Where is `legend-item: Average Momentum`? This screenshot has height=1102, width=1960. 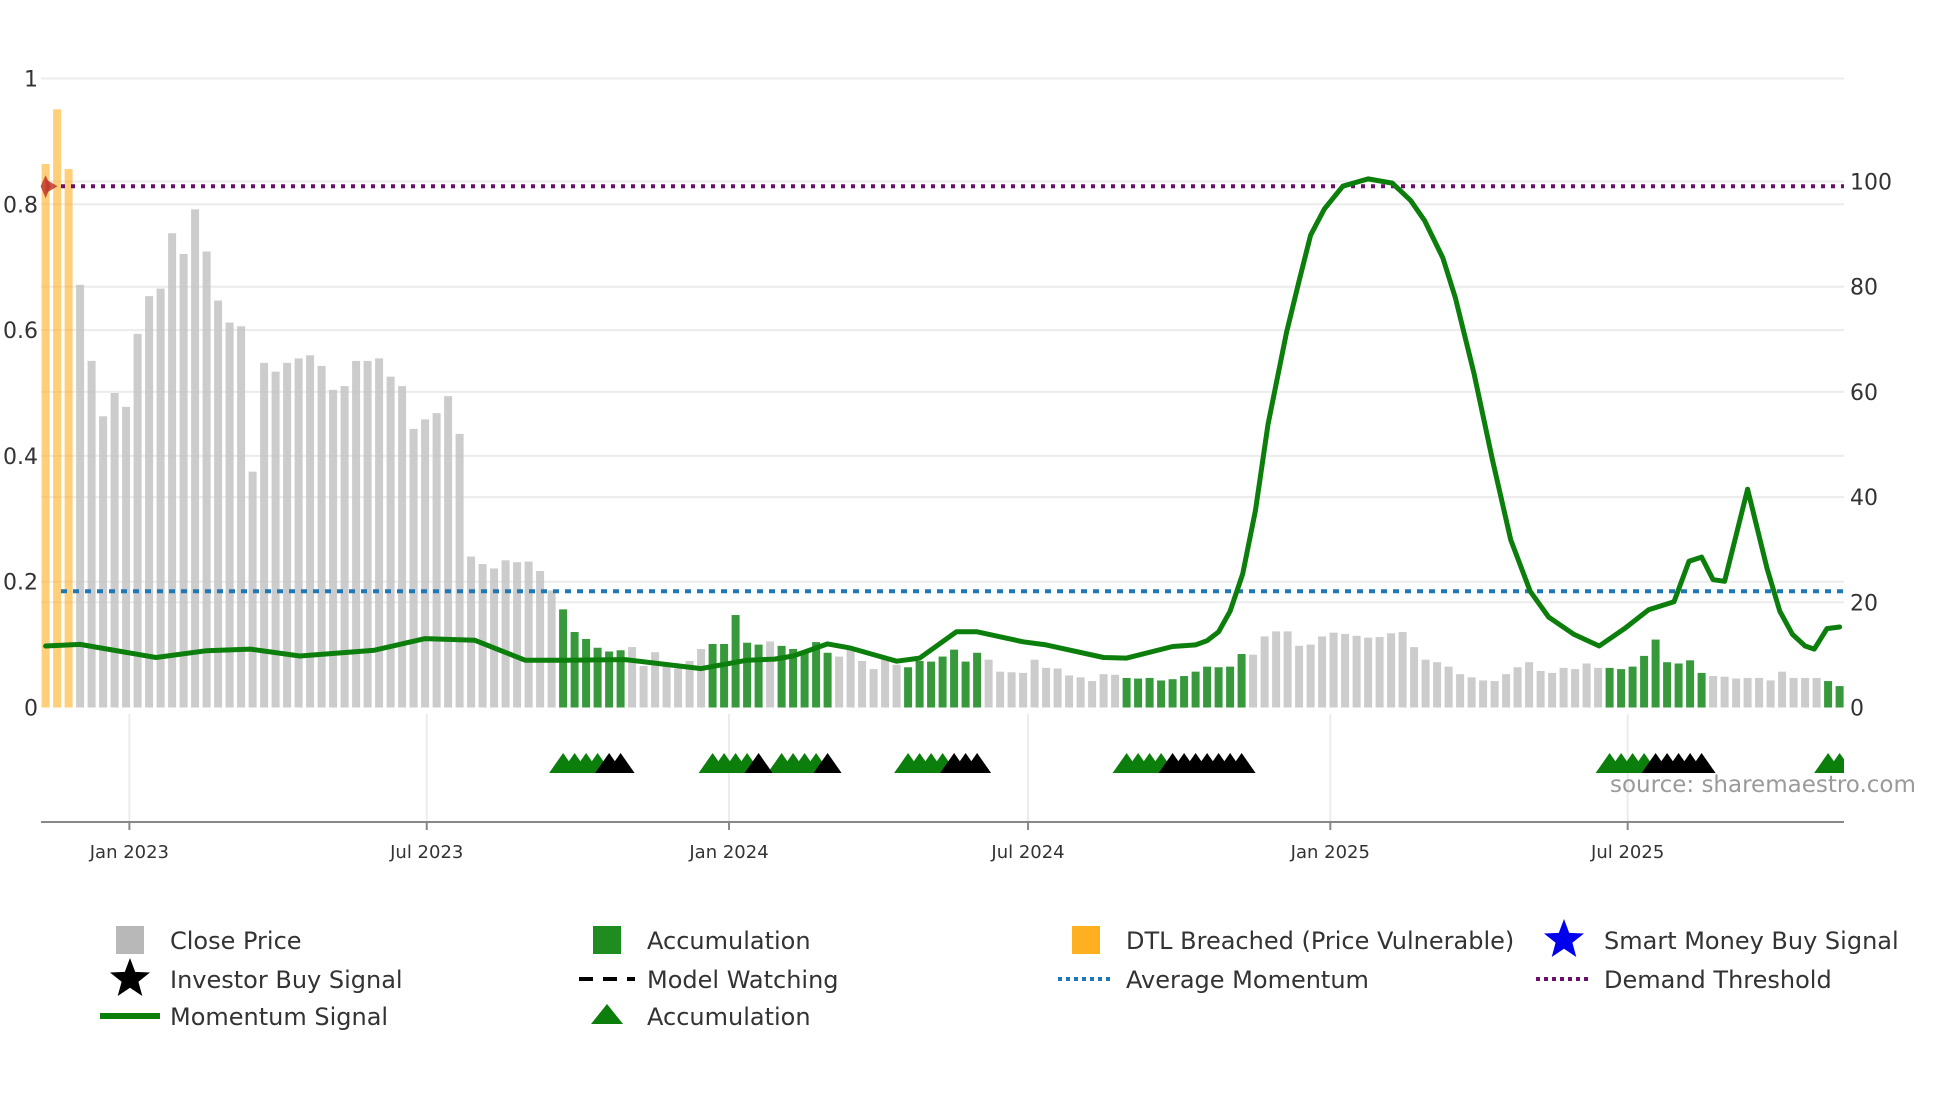
legend-item: Average Momentum is located at coordinates (1213, 980).